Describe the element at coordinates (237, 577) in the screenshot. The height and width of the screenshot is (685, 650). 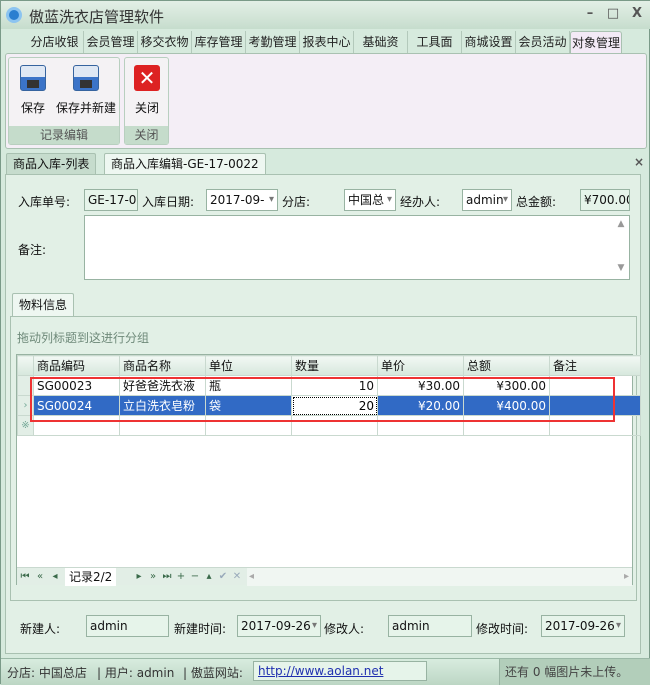
I see `cancel-edit-icon: ✕` at that location.